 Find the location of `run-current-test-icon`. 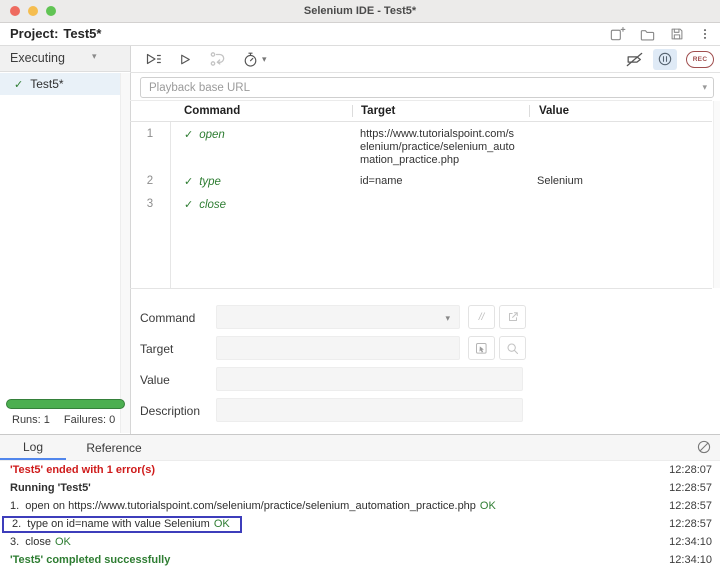

run-current-test-icon is located at coordinates (185, 59).